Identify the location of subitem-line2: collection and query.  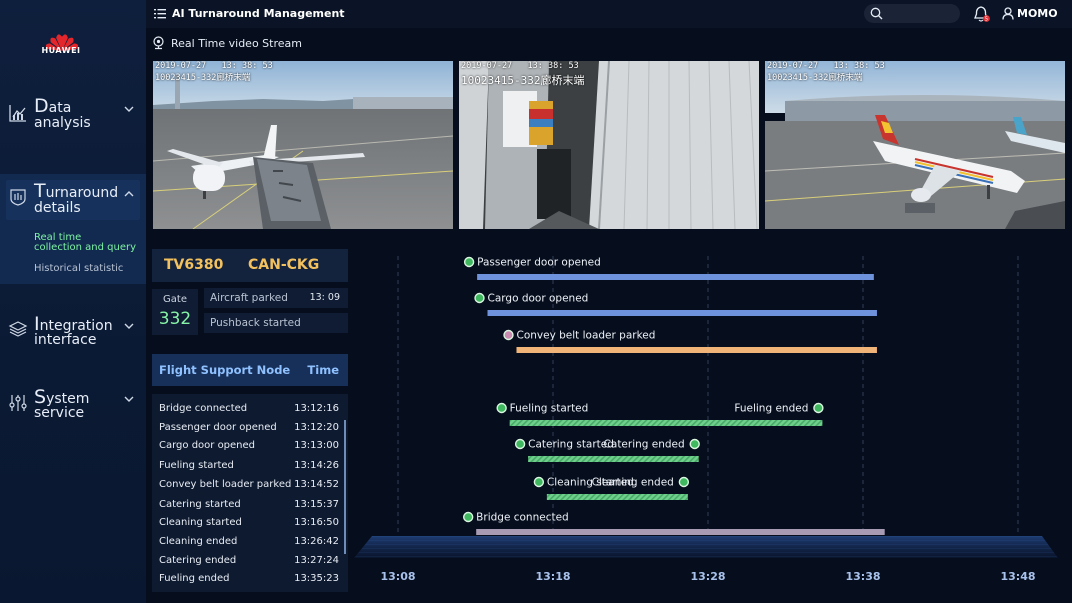
(85, 247).